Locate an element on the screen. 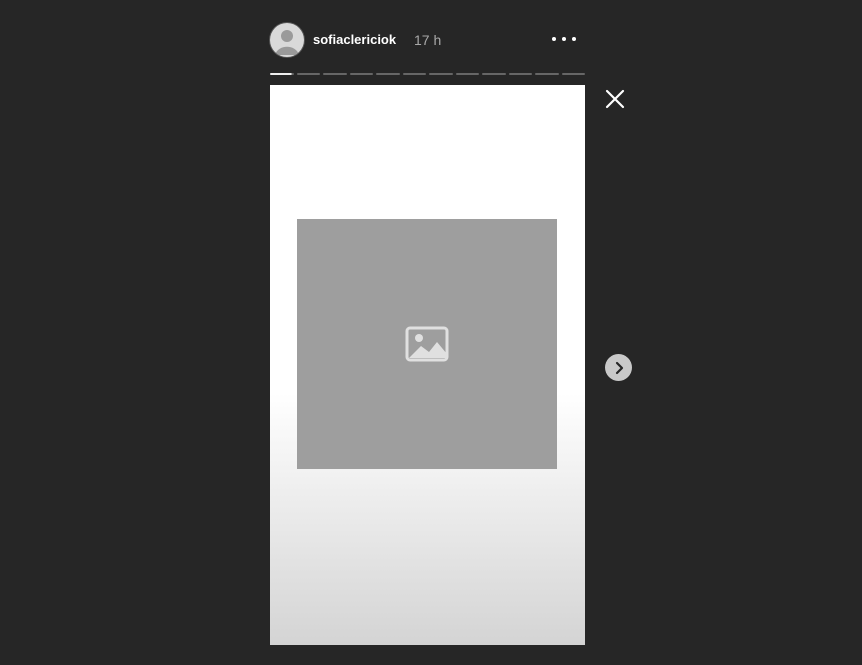  next-story-button is located at coordinates (618, 367).